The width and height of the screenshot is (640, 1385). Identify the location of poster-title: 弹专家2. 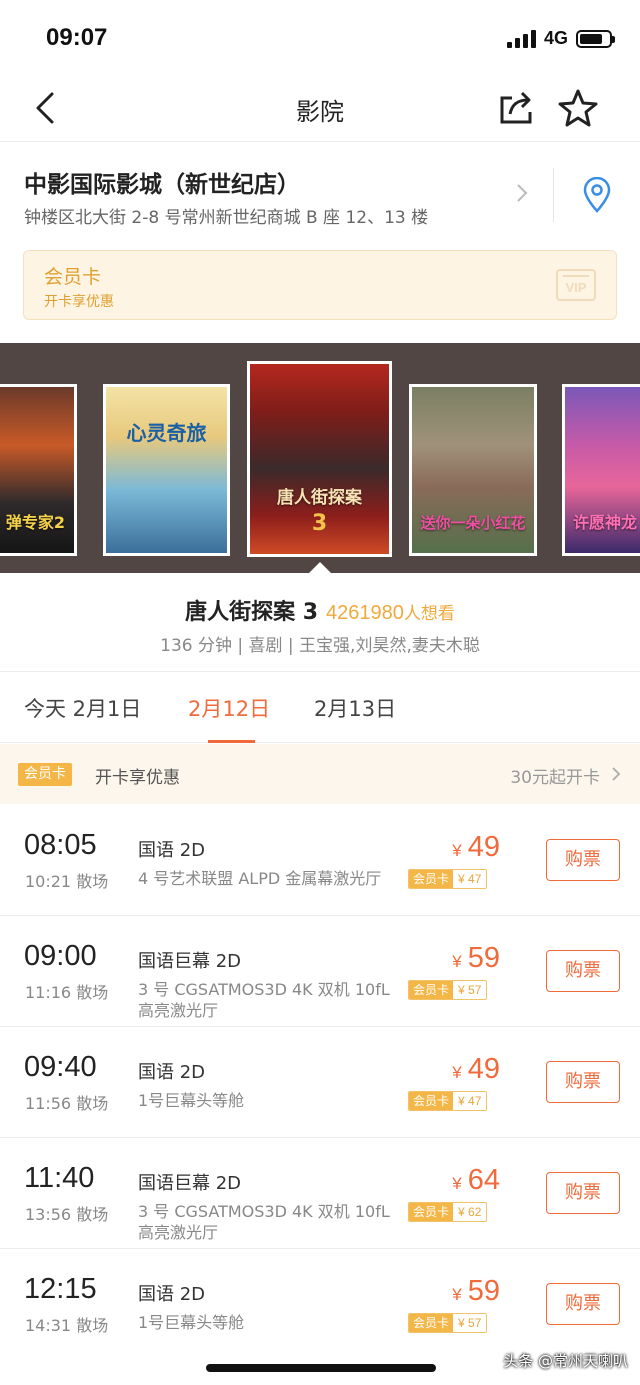
(35, 522).